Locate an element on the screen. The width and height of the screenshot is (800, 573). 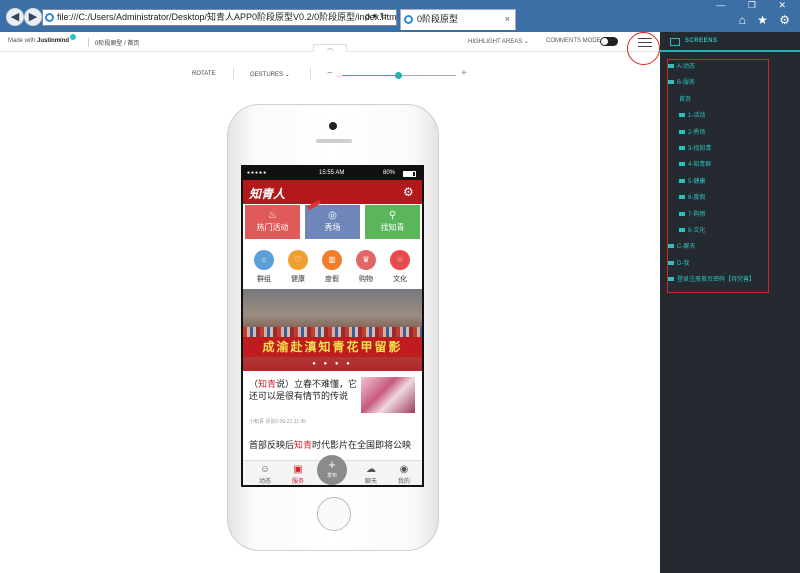
made-with: Made with Justinmind is located at coordinates (38, 41).